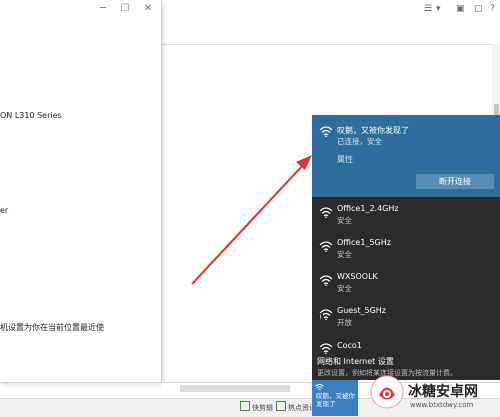  What do you see at coordinates (438, 9) in the screenshot?
I see `chevron-down-icon: ▾` at bounding box center [438, 9].